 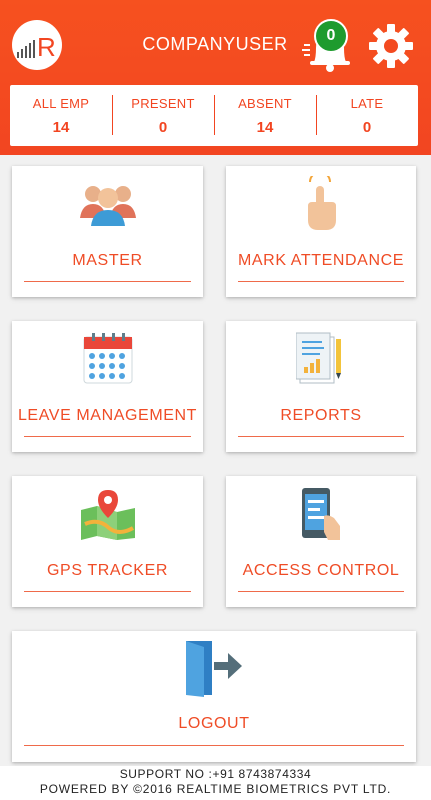 What do you see at coordinates (46, 46) in the screenshot?
I see `svg-text: R` at bounding box center [46, 46].